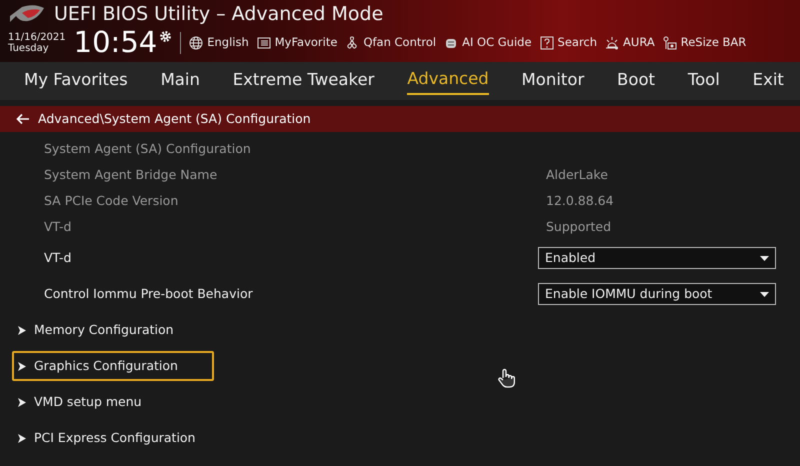  I want to click on setting-label: SA PCIe Code Version, so click(111, 201).